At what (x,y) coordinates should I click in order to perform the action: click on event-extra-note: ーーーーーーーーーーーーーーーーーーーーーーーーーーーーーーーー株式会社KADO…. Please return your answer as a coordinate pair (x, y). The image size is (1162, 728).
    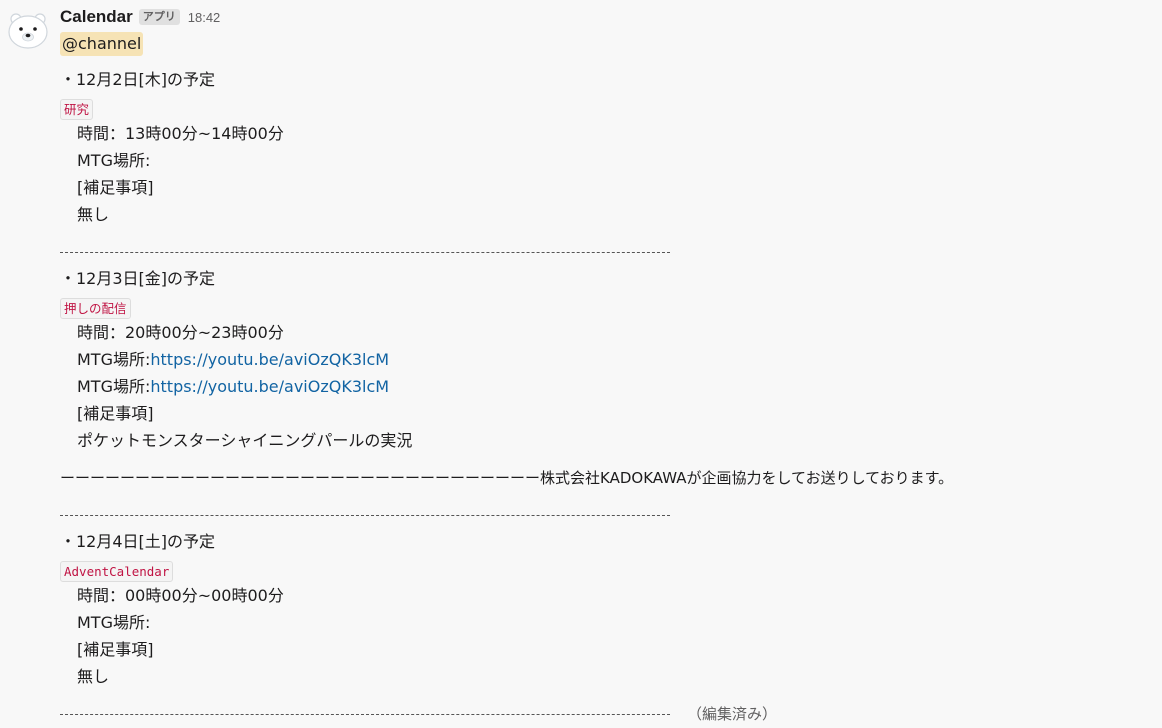
    Looking at the image, I should click on (507, 478).